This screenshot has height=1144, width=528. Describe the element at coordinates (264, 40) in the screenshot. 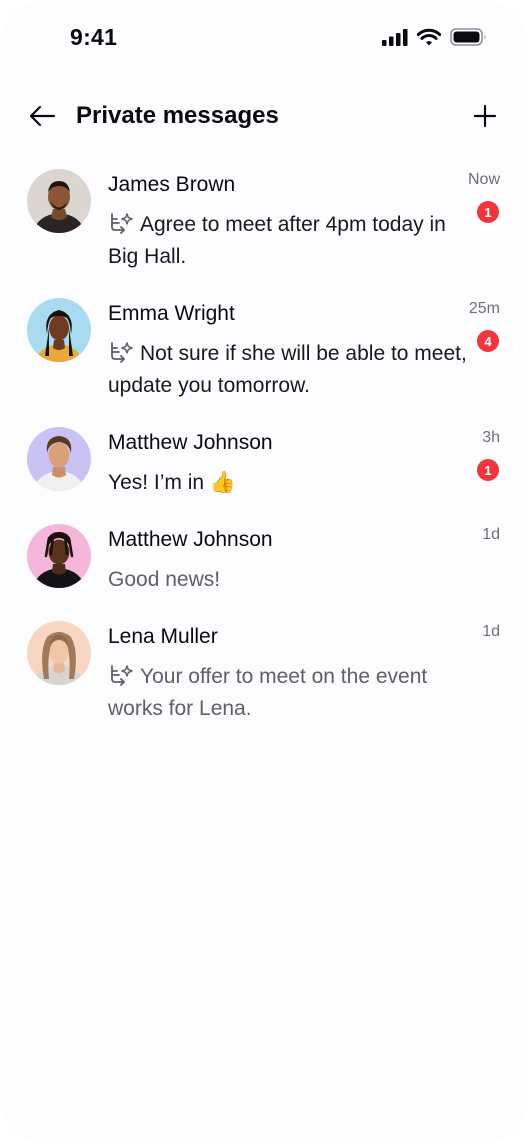

I see `status-bar: 9:41` at that location.